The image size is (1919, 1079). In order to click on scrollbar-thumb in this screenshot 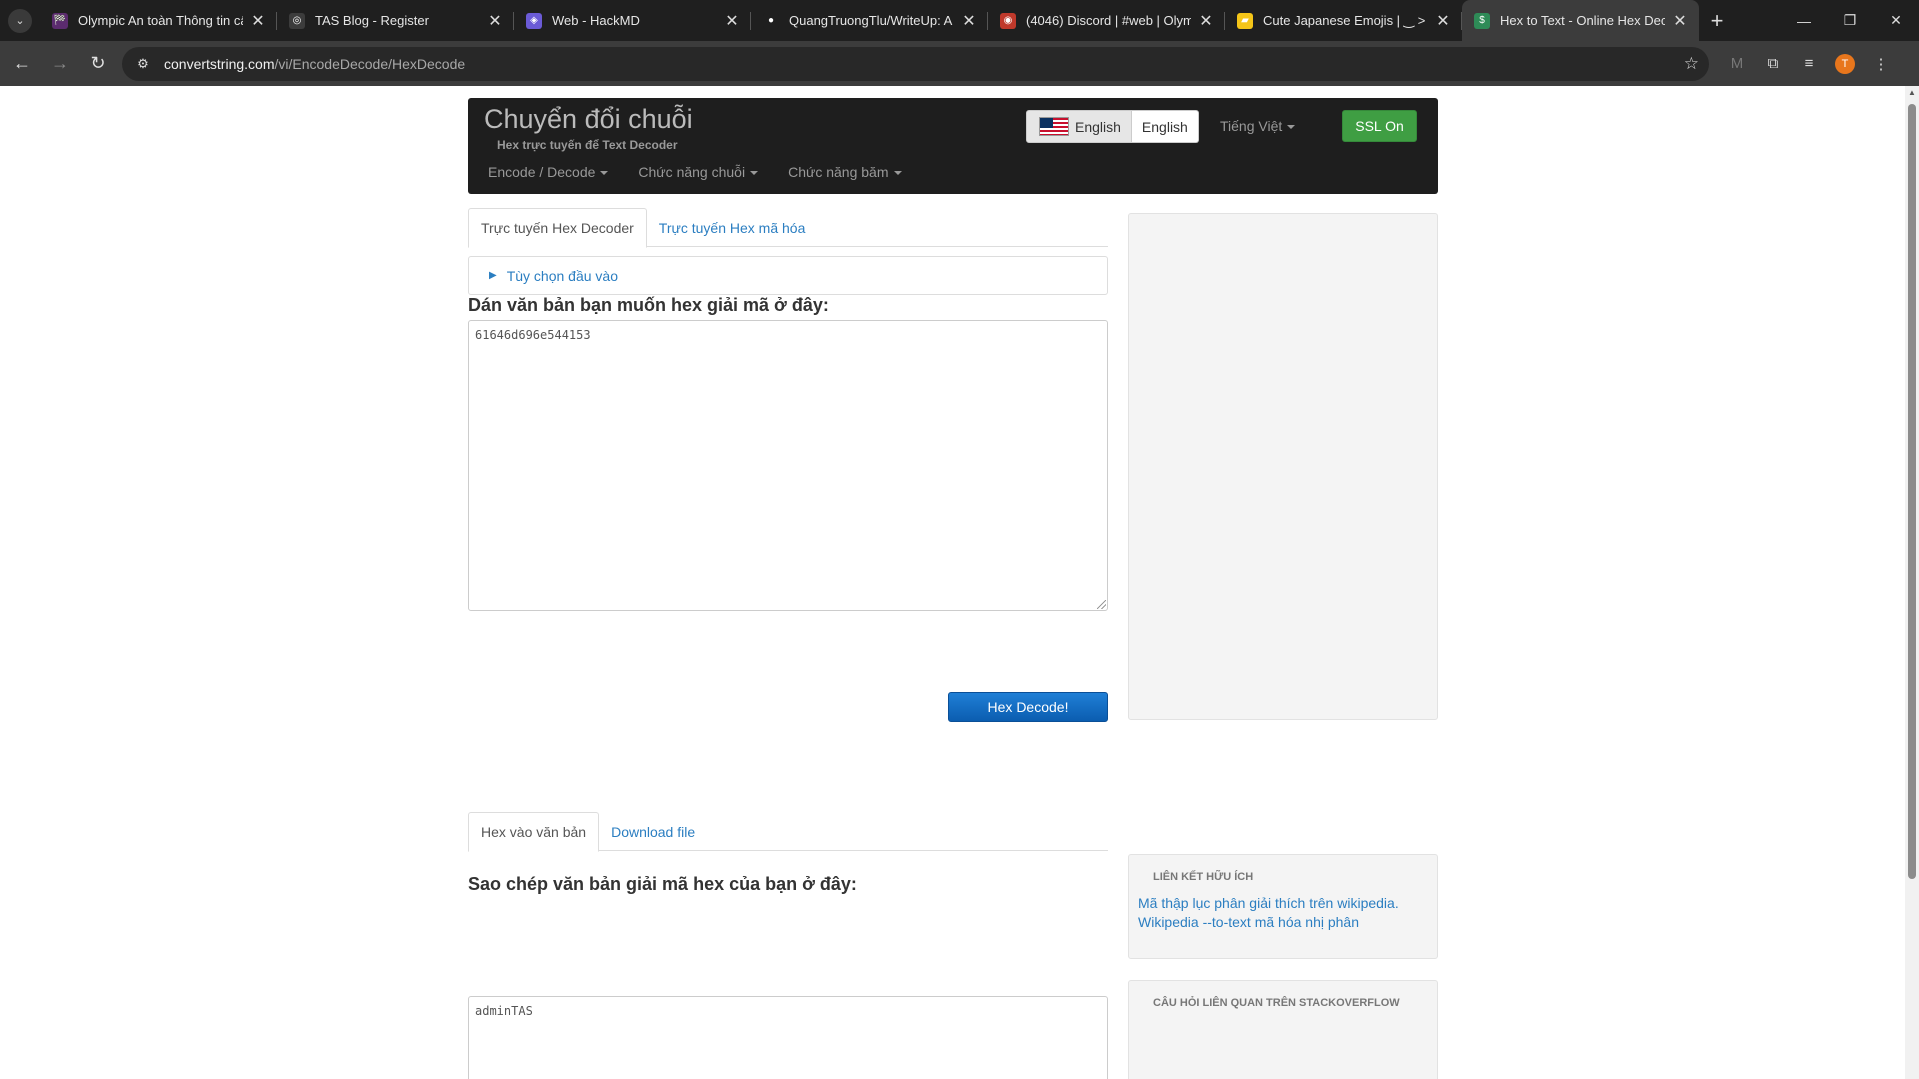, I will do `click(1912, 491)`.